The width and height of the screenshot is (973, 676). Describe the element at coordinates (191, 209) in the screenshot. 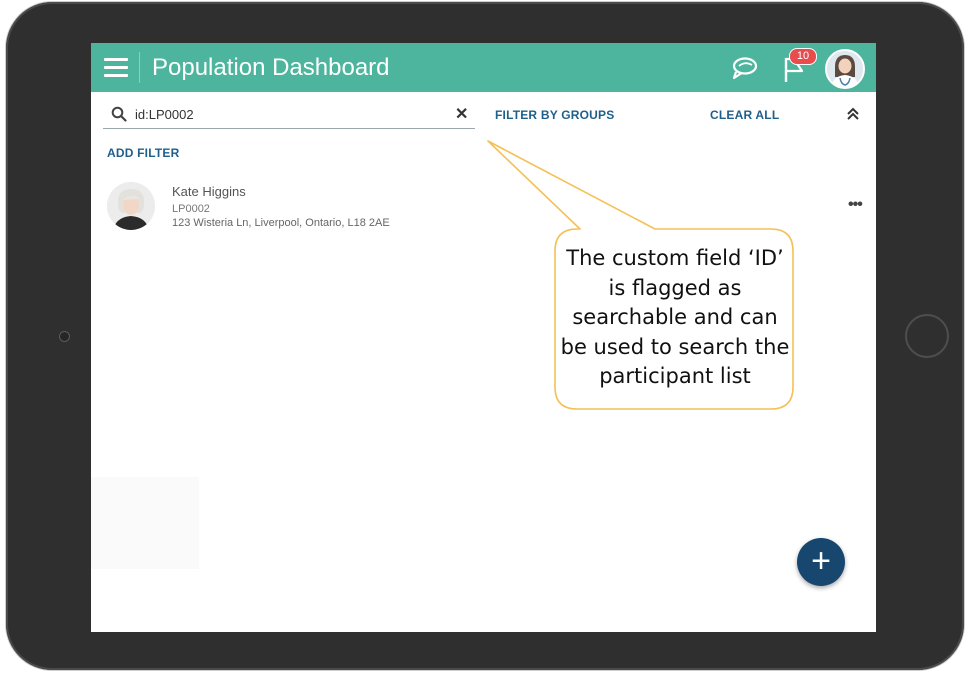

I see `participant-id: LP0002` at that location.